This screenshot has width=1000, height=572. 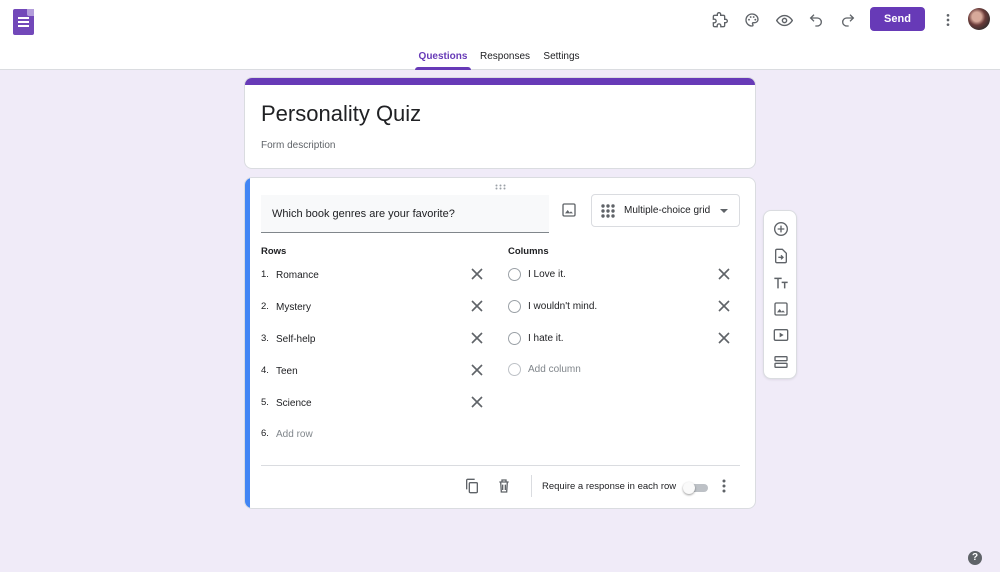 What do you see at coordinates (562, 306) in the screenshot?
I see `column-label: I wouldn't mind.` at bounding box center [562, 306].